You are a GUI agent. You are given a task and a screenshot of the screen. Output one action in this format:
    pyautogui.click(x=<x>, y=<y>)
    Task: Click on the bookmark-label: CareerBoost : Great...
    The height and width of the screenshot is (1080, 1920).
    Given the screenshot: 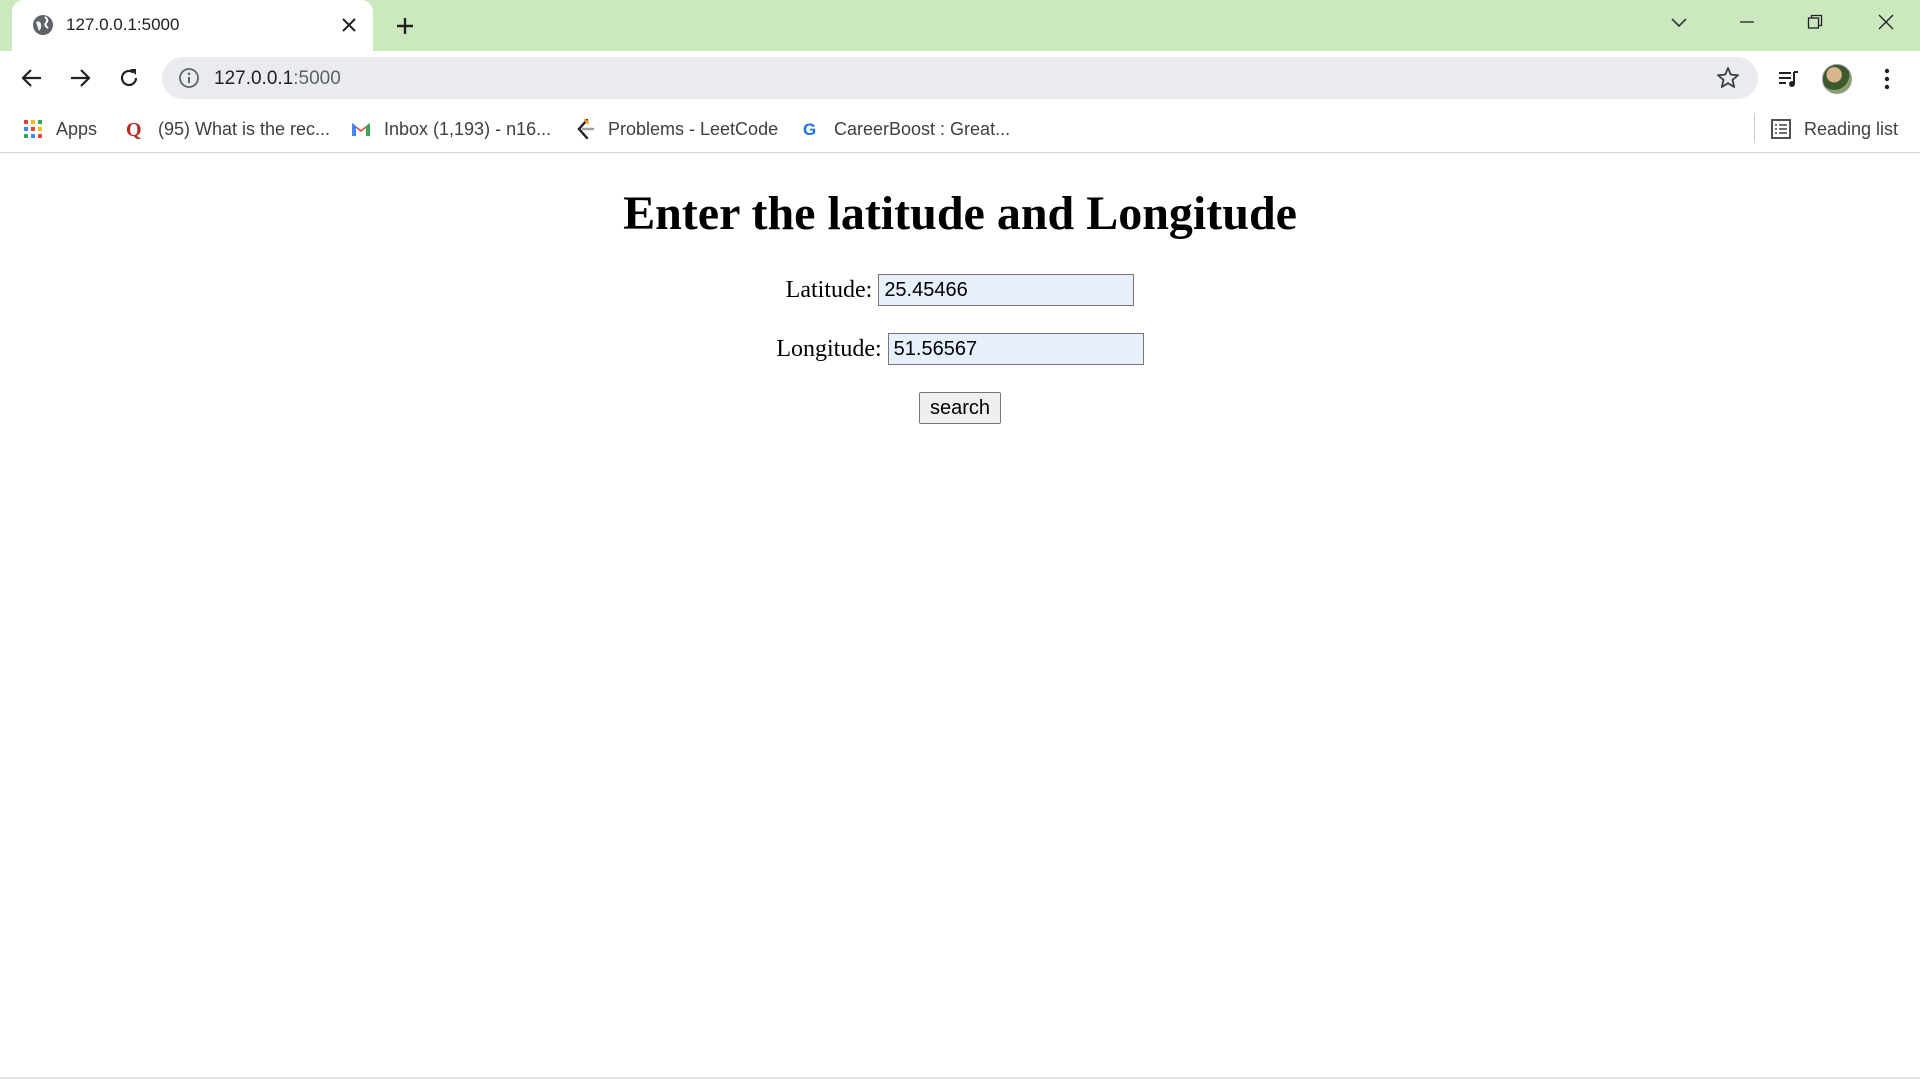 What is the action you would take?
    pyautogui.click(x=922, y=128)
    